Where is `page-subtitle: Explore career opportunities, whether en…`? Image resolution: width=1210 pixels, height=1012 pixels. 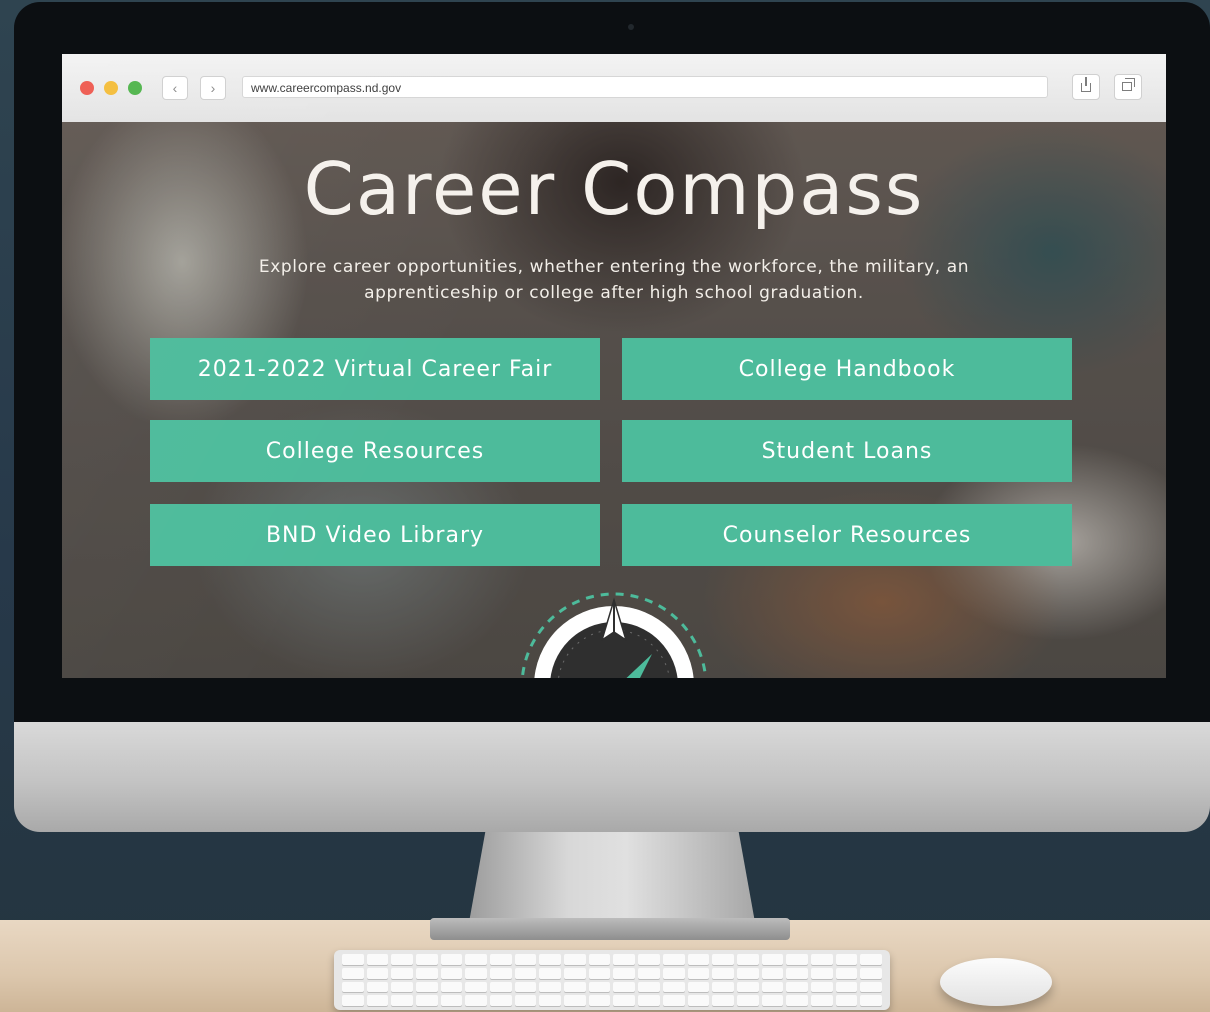
page-subtitle: Explore career opportunities, whether en… is located at coordinates (614, 280).